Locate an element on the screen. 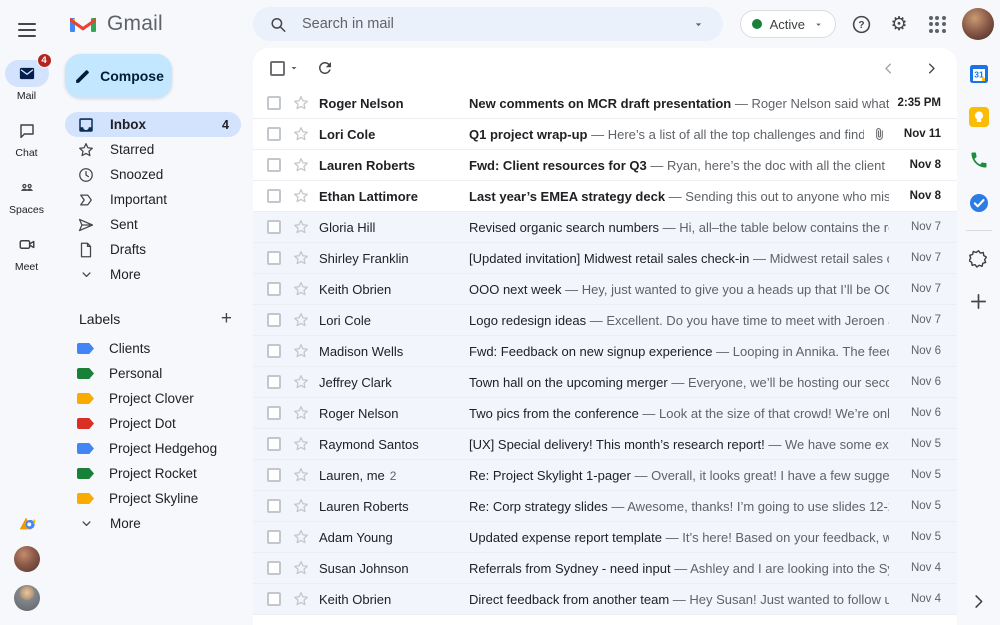 This screenshot has width=1000, height=625. status-selector: Active is located at coordinates (787, 24).